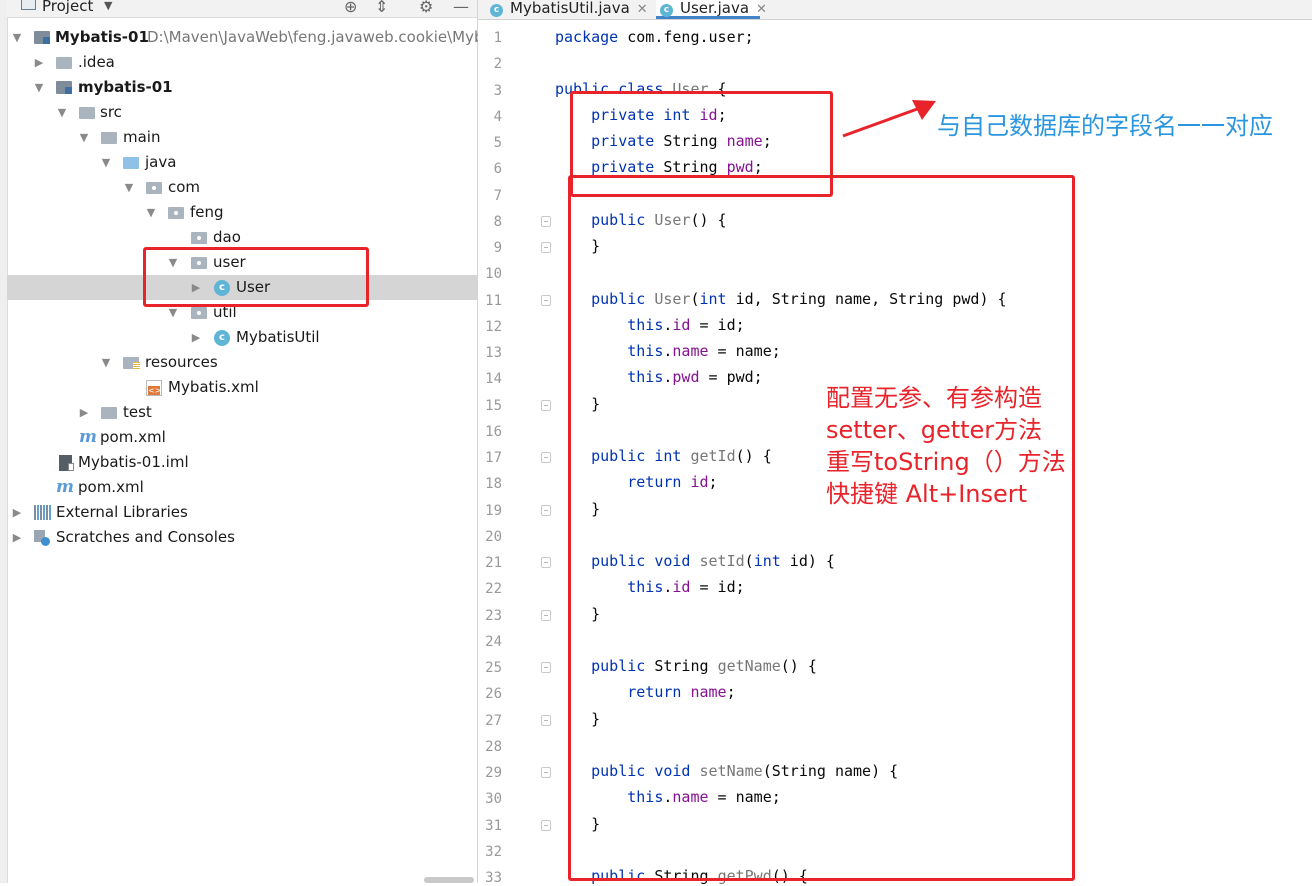 This screenshot has height=886, width=1312. What do you see at coordinates (131, 163) in the screenshot?
I see `source-folder-icon` at bounding box center [131, 163].